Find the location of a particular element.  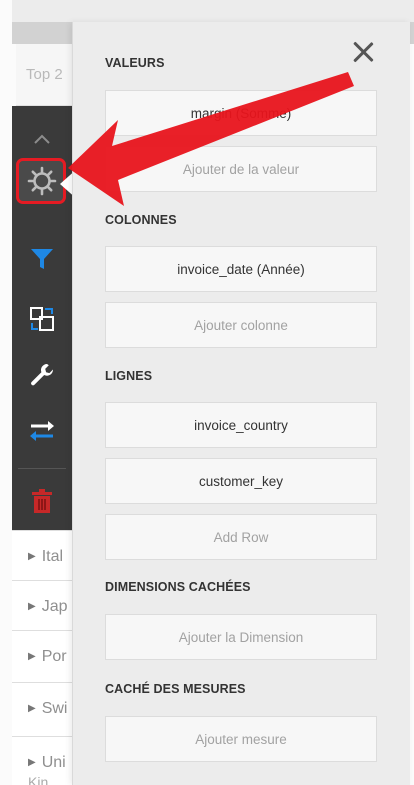

gear-icon is located at coordinates (42, 181).